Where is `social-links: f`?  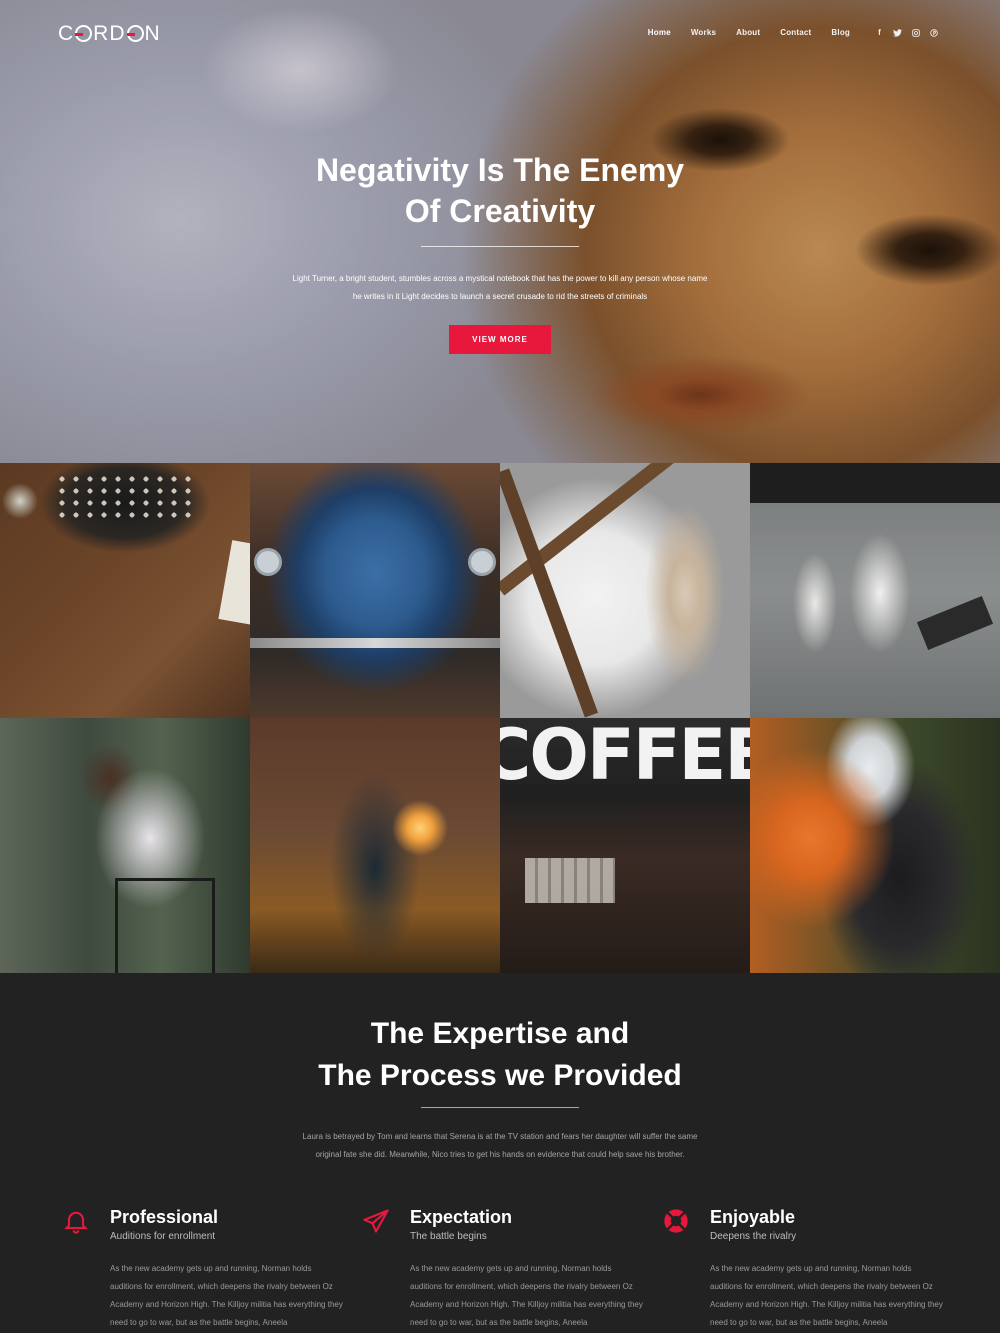
social-links: f is located at coordinates (906, 32).